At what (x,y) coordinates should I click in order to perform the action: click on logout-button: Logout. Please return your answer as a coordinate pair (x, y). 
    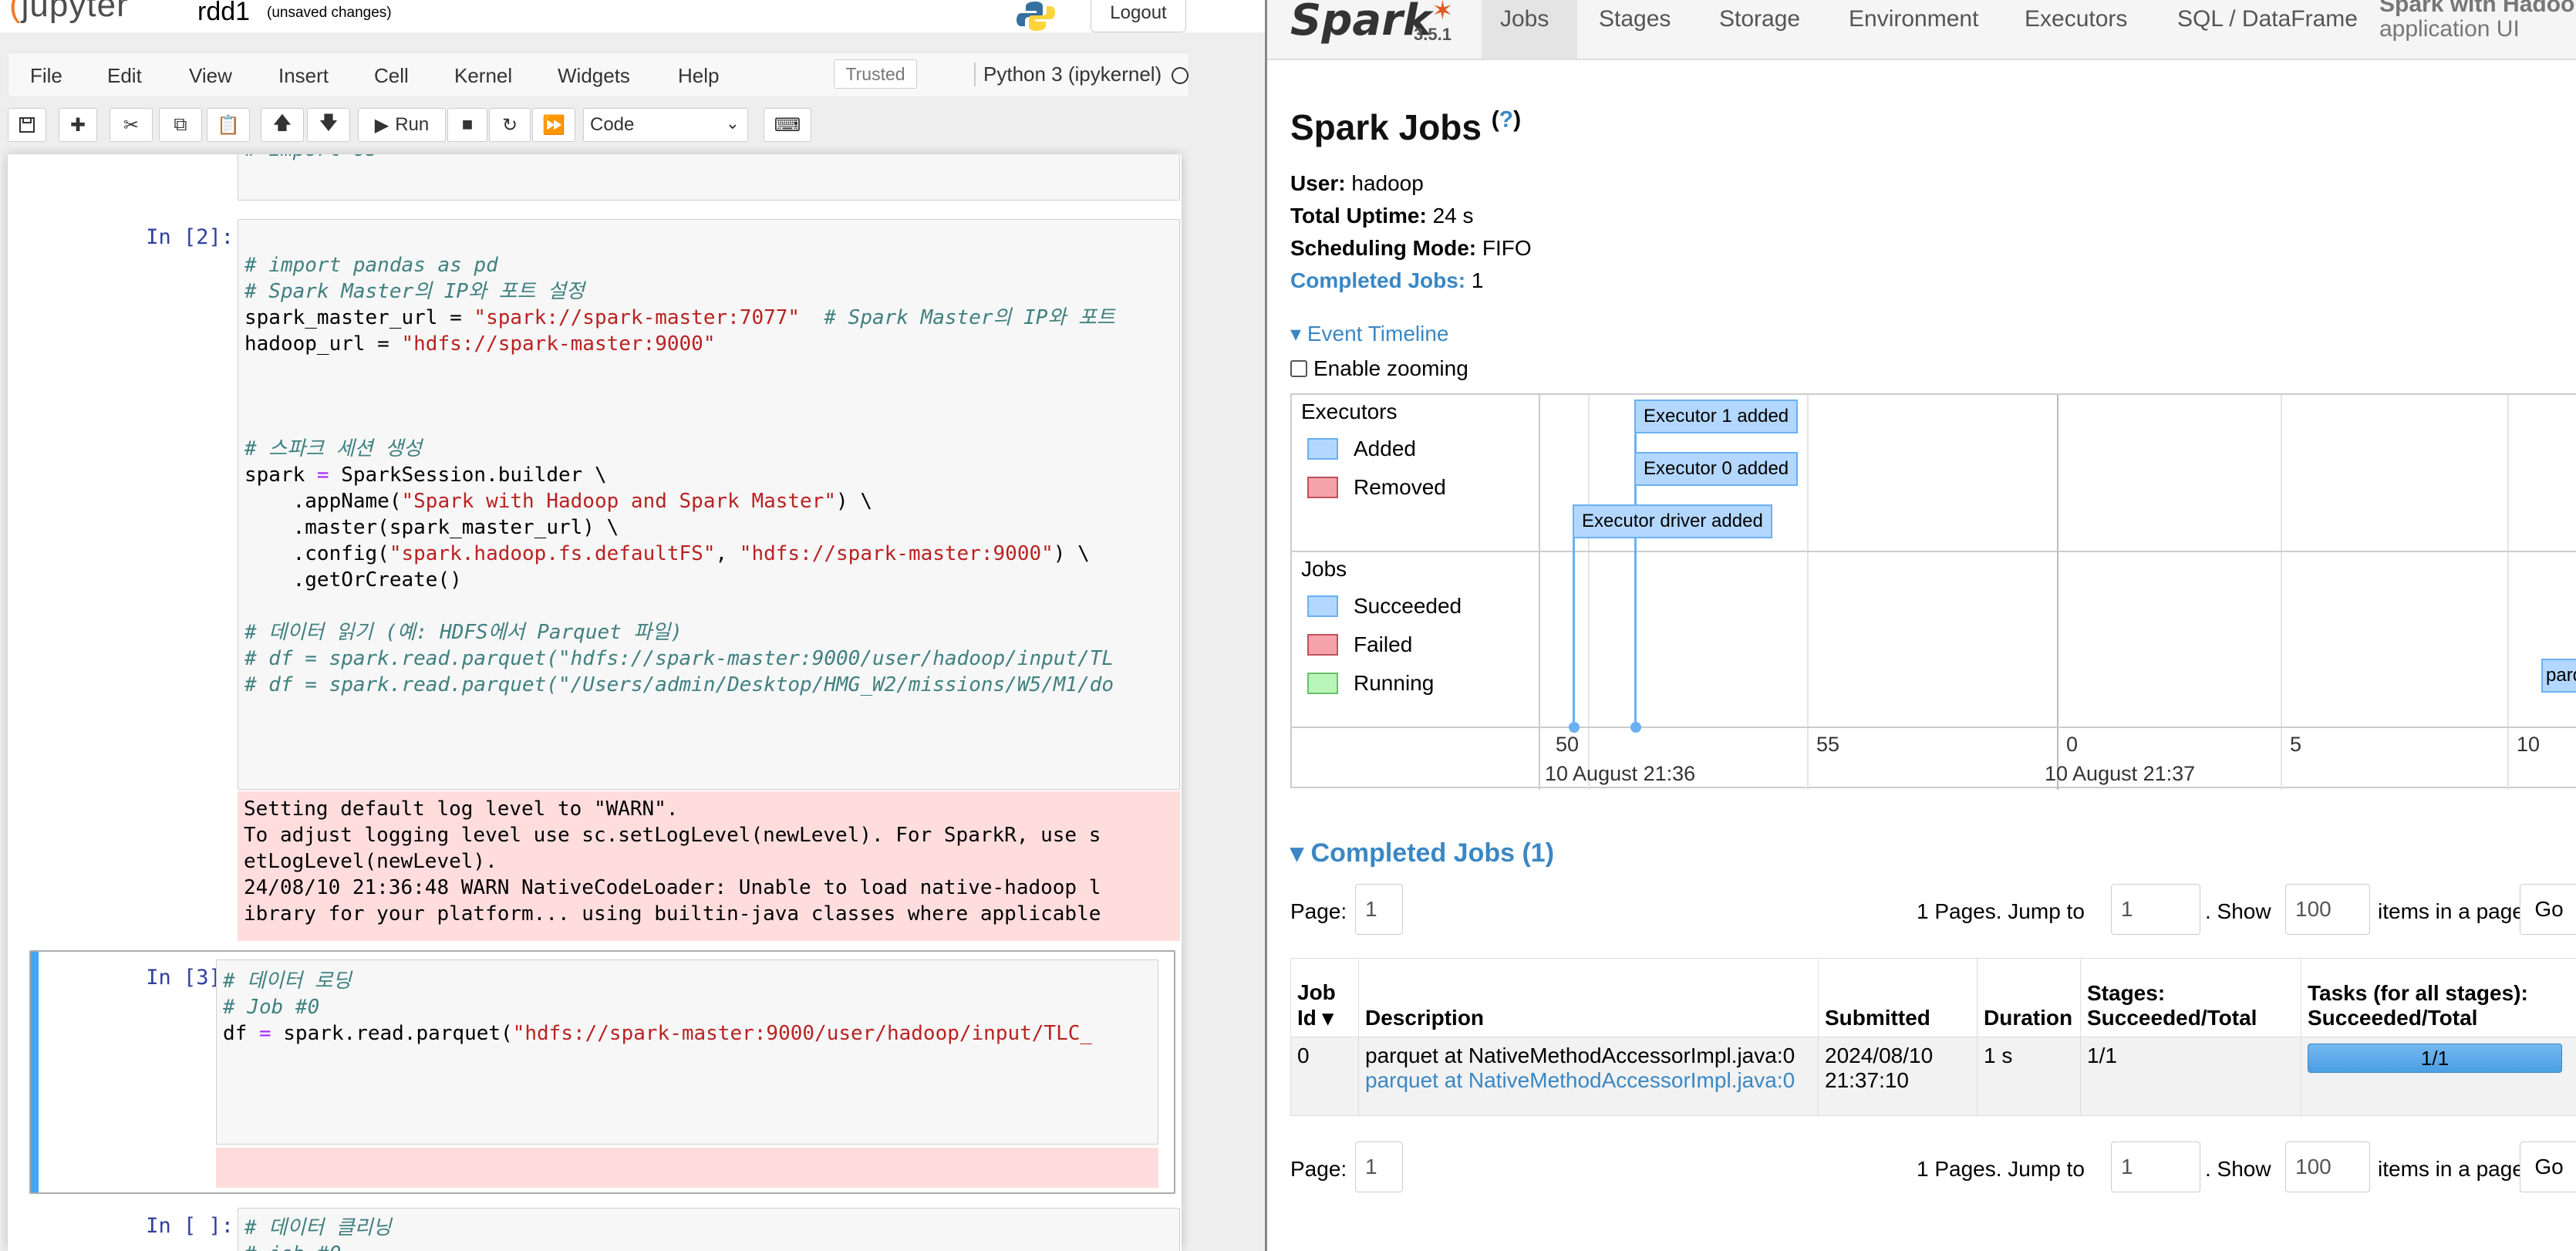
    Looking at the image, I should click on (1138, 16).